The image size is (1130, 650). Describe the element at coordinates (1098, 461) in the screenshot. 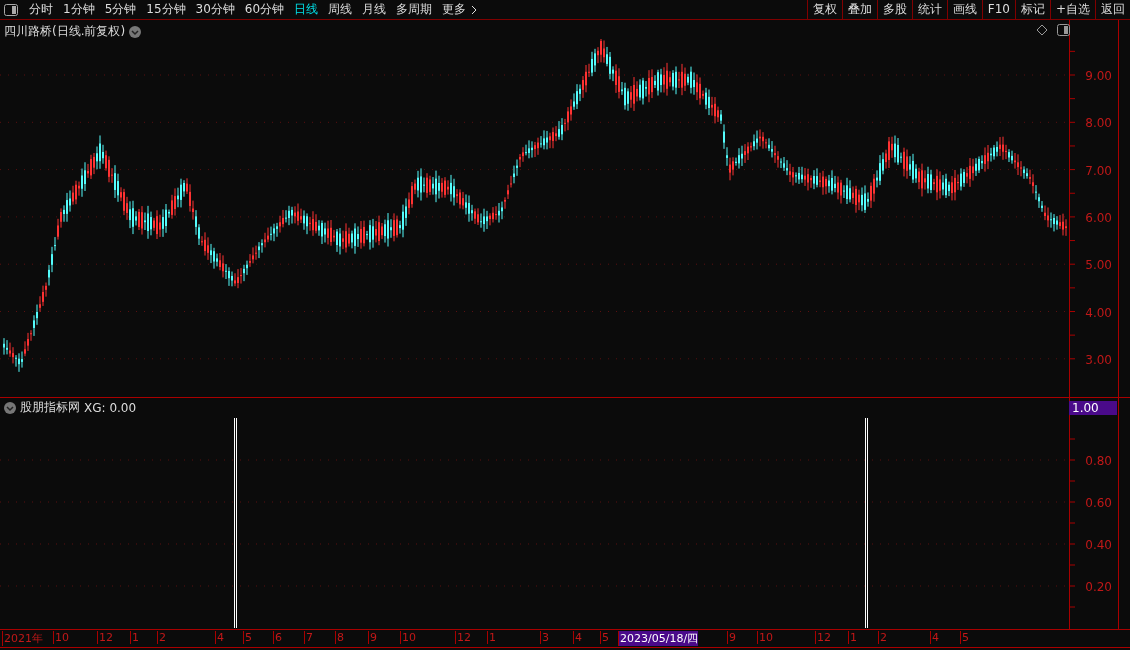

I see `value-label: 0.80` at that location.